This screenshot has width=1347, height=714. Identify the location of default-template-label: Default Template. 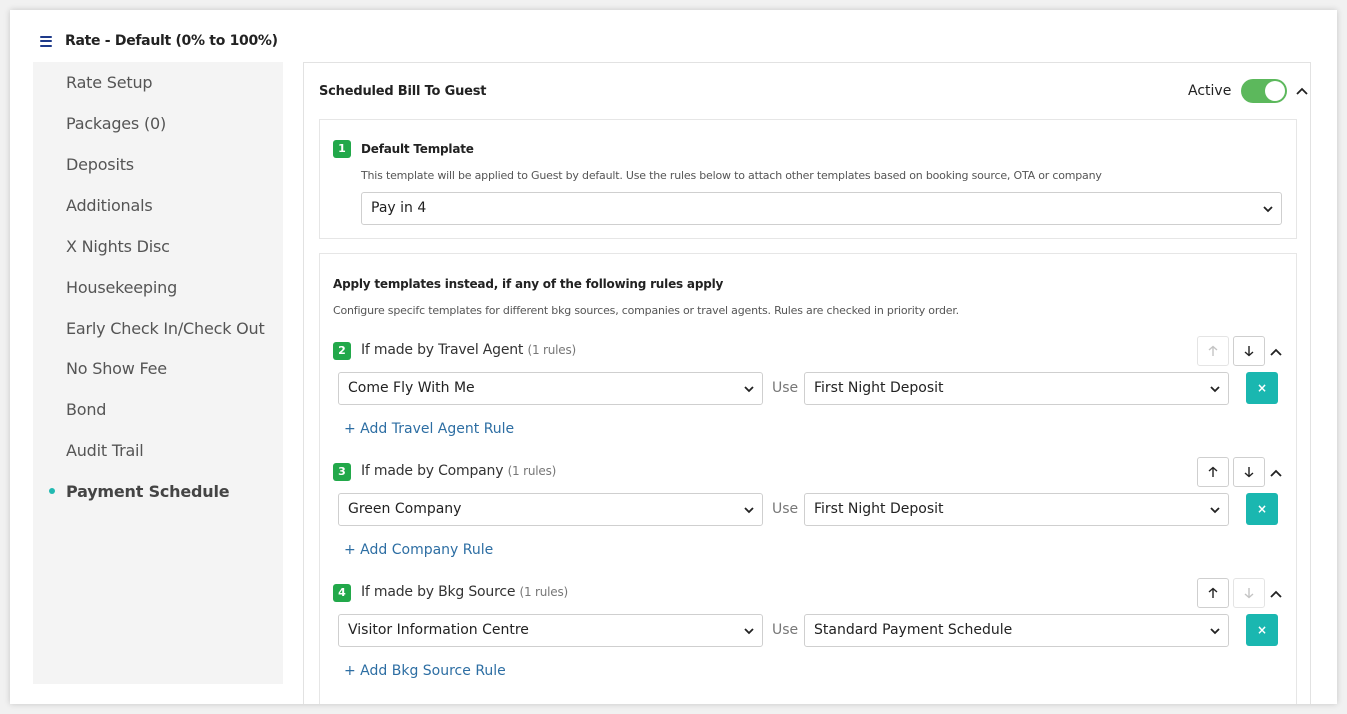
(417, 149).